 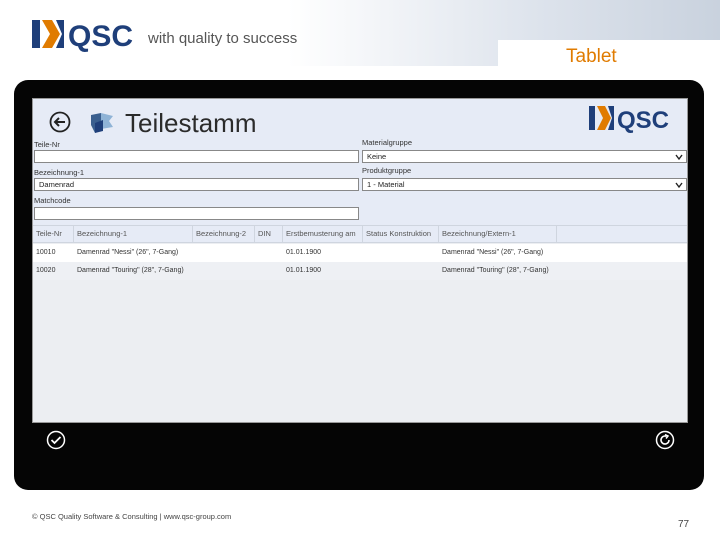 What do you see at coordinates (269, 234) in the screenshot?
I see `column-header: DIN` at bounding box center [269, 234].